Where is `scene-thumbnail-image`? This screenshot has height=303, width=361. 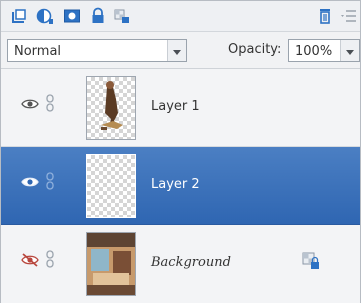 scene-thumbnail-image is located at coordinates (111, 264).